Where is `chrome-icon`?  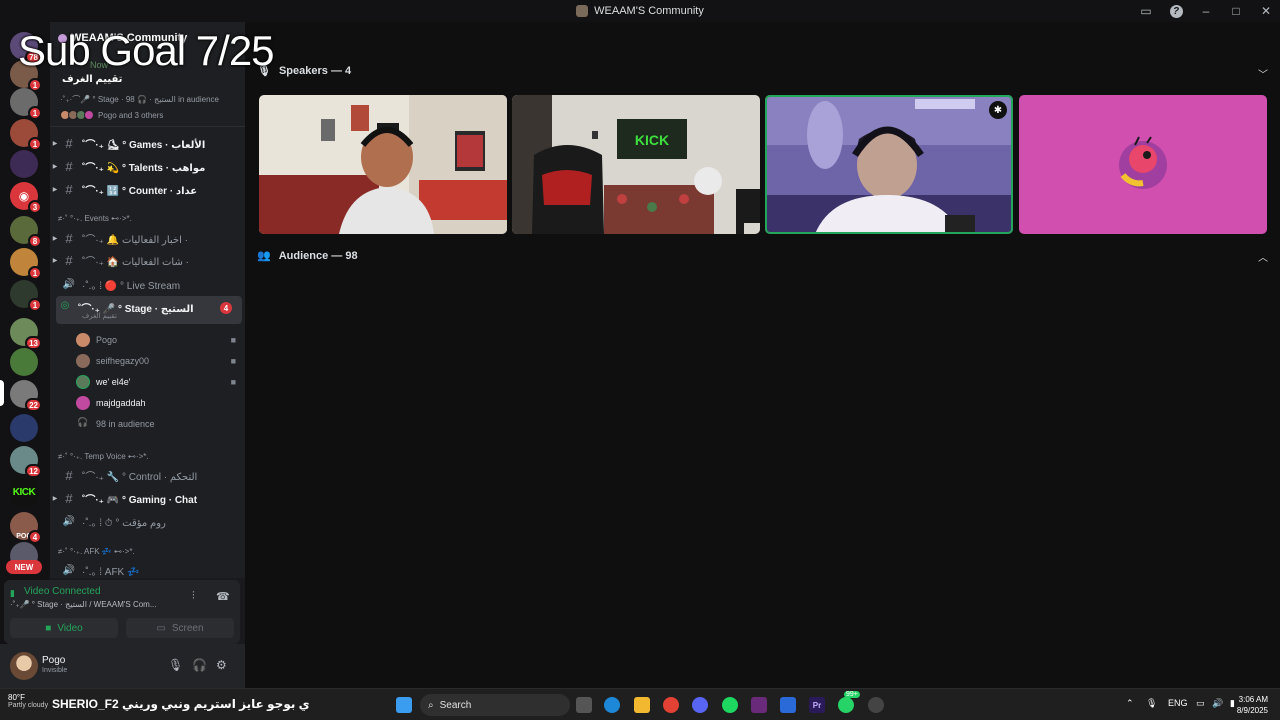 chrome-icon is located at coordinates (671, 705).